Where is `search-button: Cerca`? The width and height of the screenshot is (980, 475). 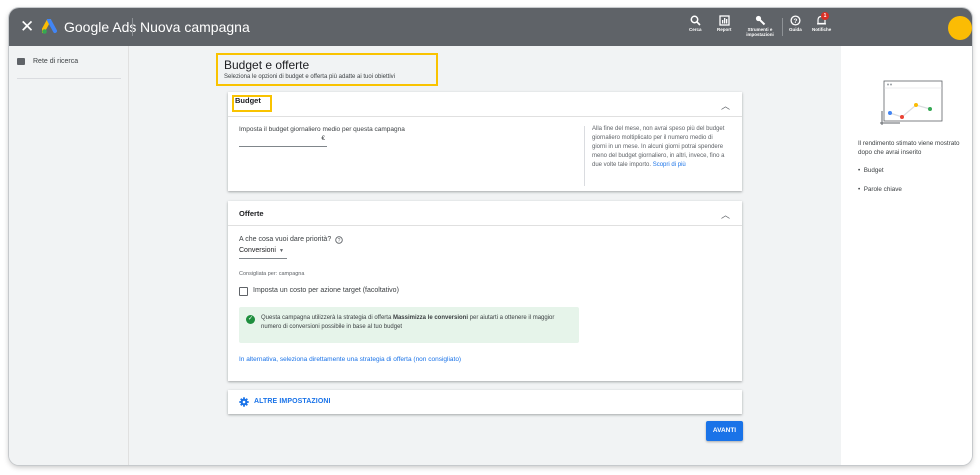 search-button: Cerca is located at coordinates (695, 23).